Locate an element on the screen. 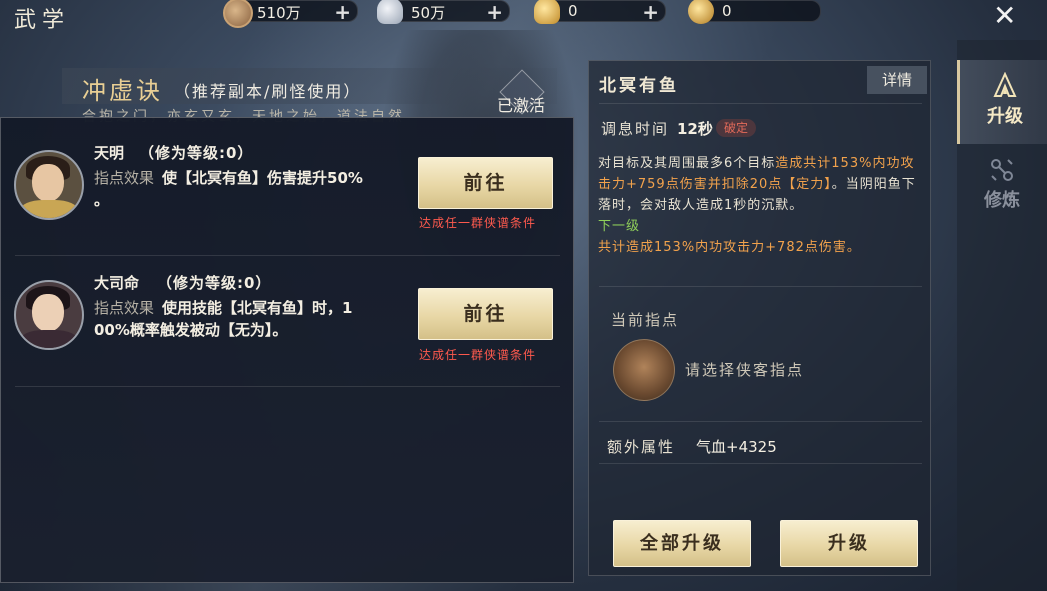 The height and width of the screenshot is (591, 1047). extra-attr-label: 额外属性 is located at coordinates (641, 447).